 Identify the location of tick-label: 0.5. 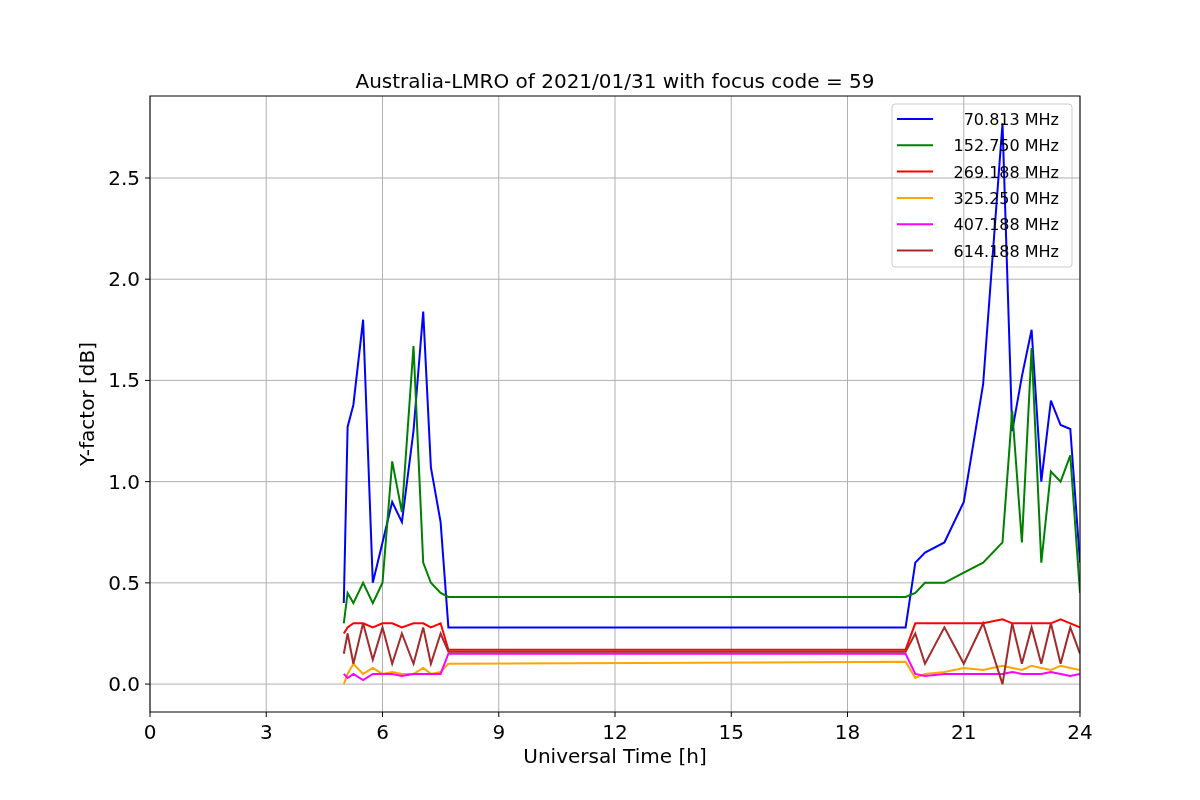
(124, 582).